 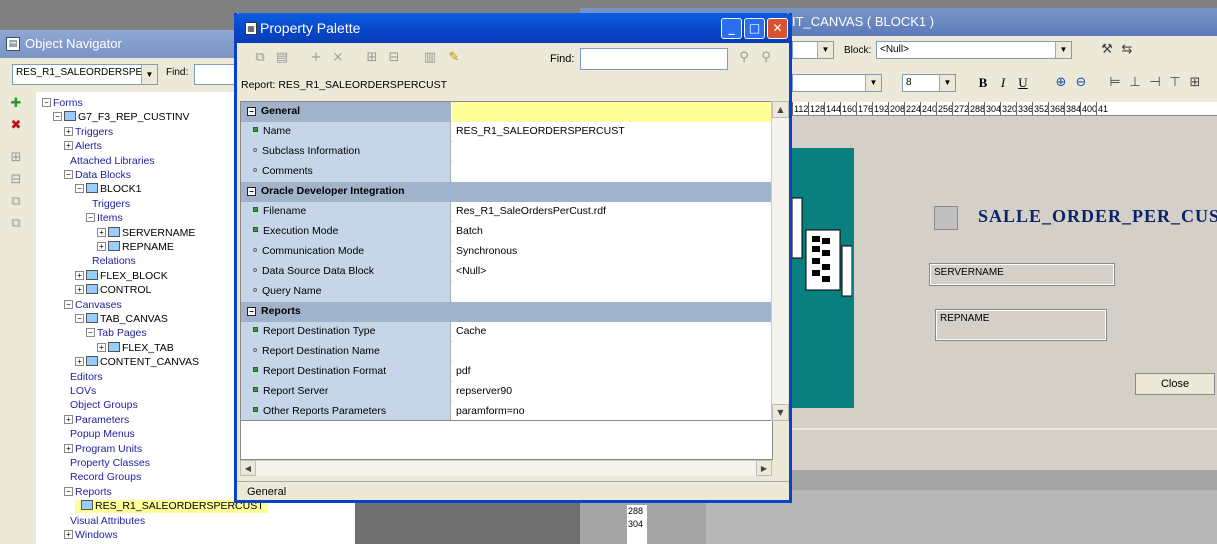 What do you see at coordinates (813, 50) in the screenshot?
I see `canvas-combo: ▼` at bounding box center [813, 50].